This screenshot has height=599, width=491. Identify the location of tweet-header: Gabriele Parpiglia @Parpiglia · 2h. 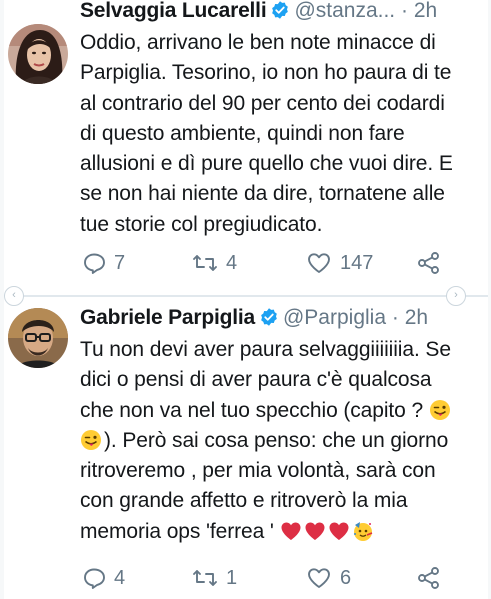
(284, 318).